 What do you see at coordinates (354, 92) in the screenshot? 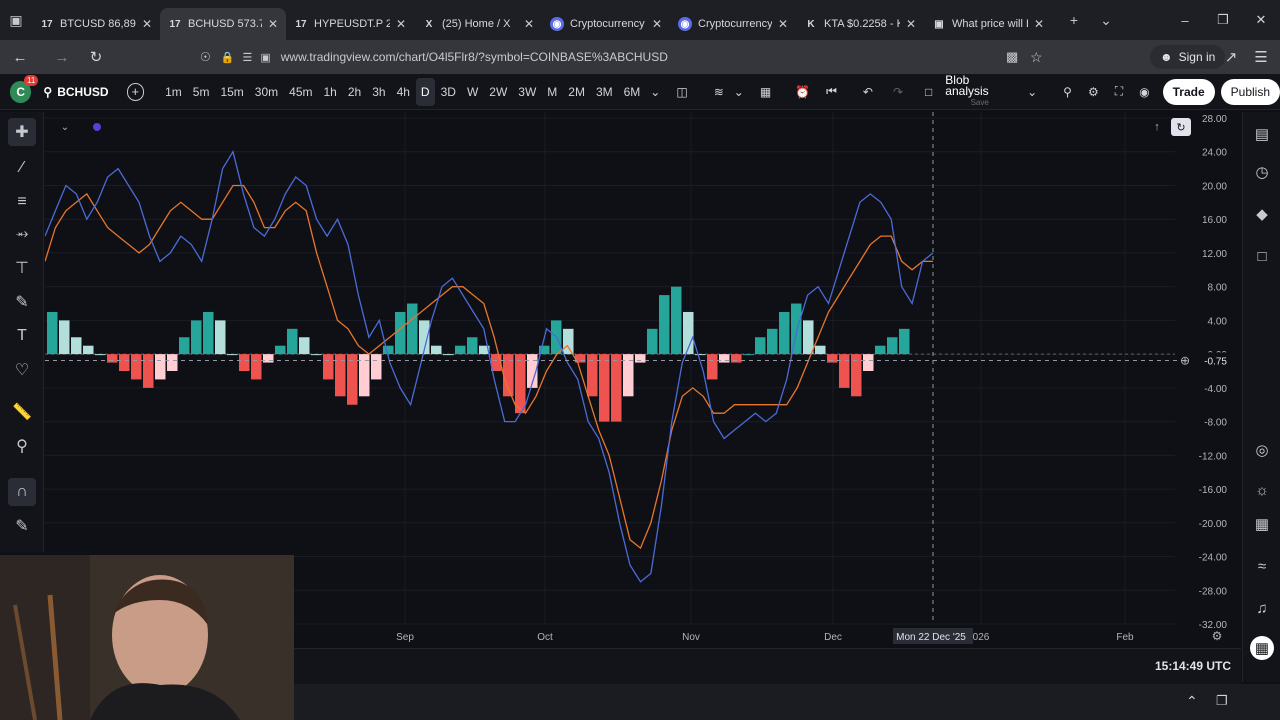
I see `interval-2h: 2h` at bounding box center [354, 92].